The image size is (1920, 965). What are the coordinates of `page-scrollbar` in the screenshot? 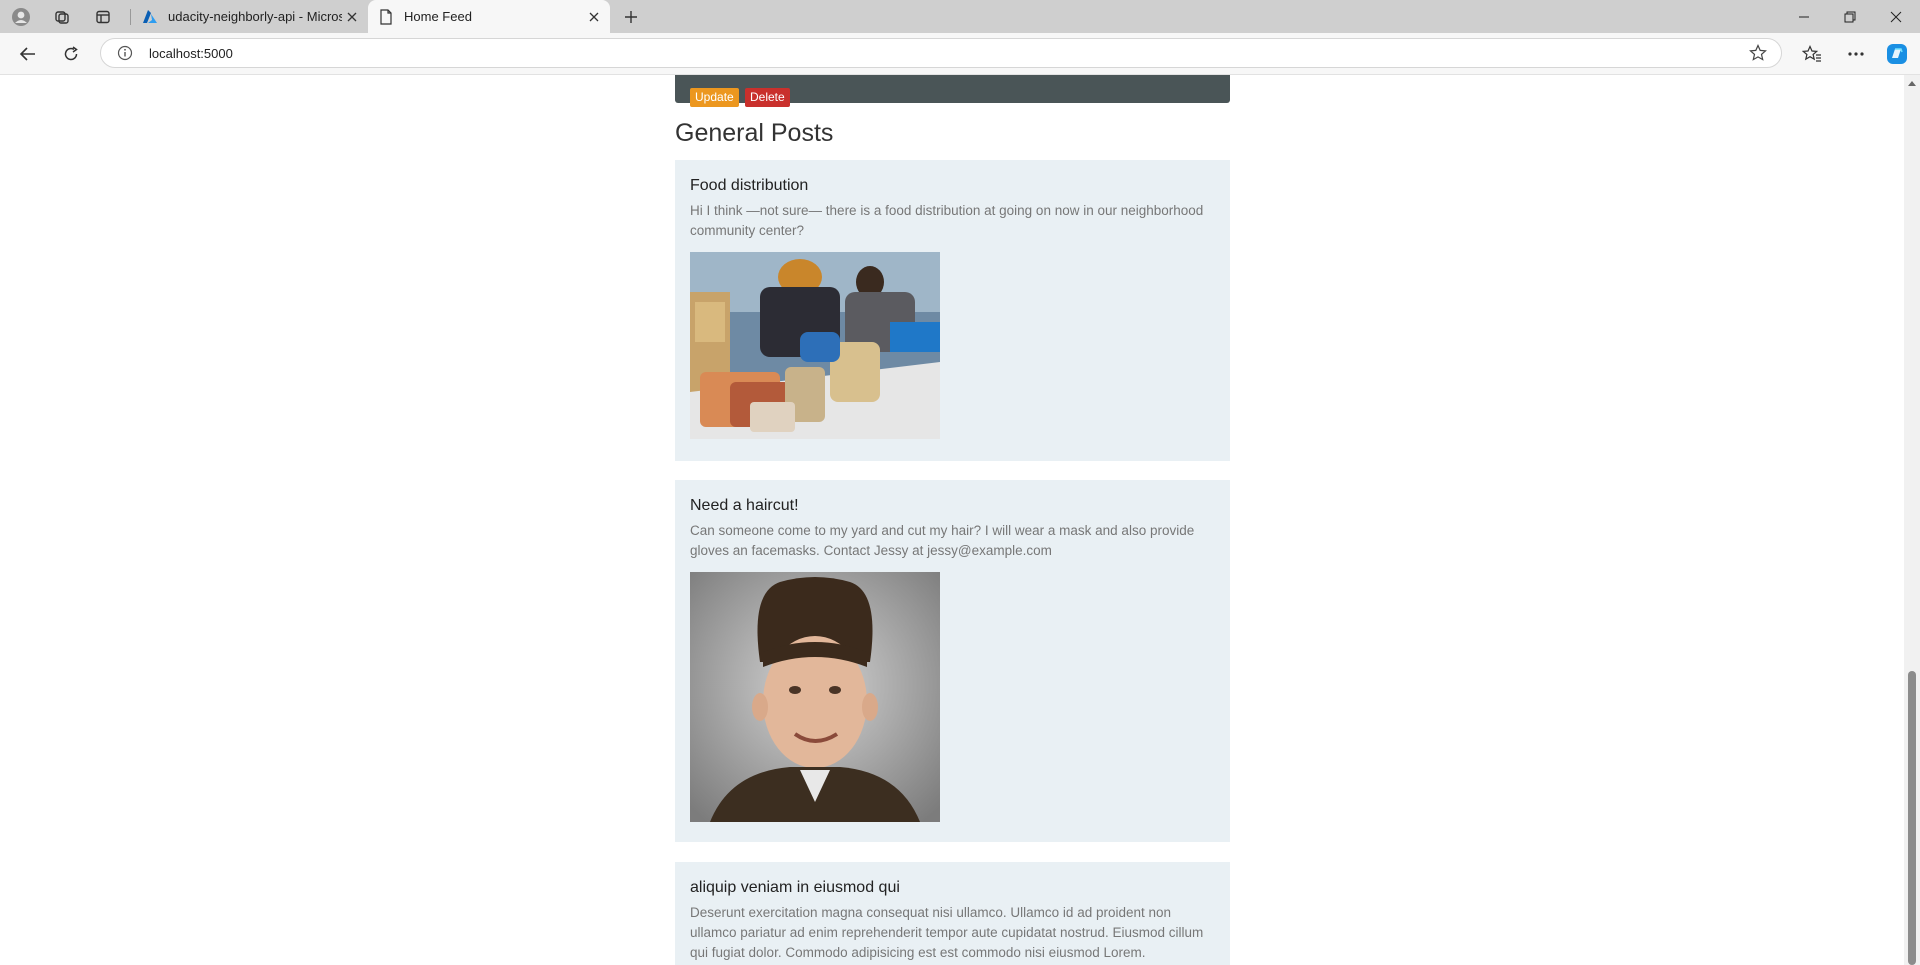 It's located at (1912, 520).